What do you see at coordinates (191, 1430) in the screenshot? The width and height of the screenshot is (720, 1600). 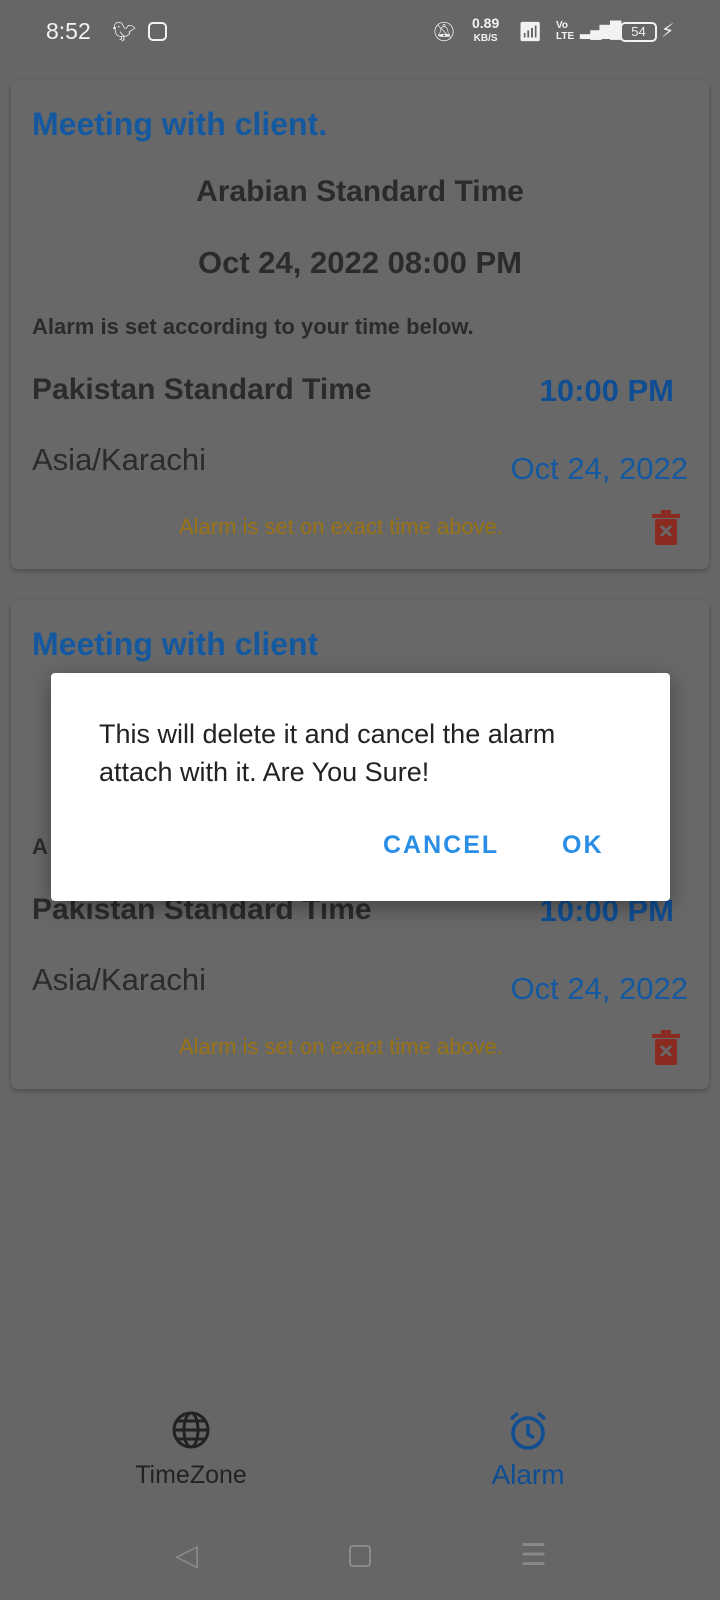 I see `globe-icon` at bounding box center [191, 1430].